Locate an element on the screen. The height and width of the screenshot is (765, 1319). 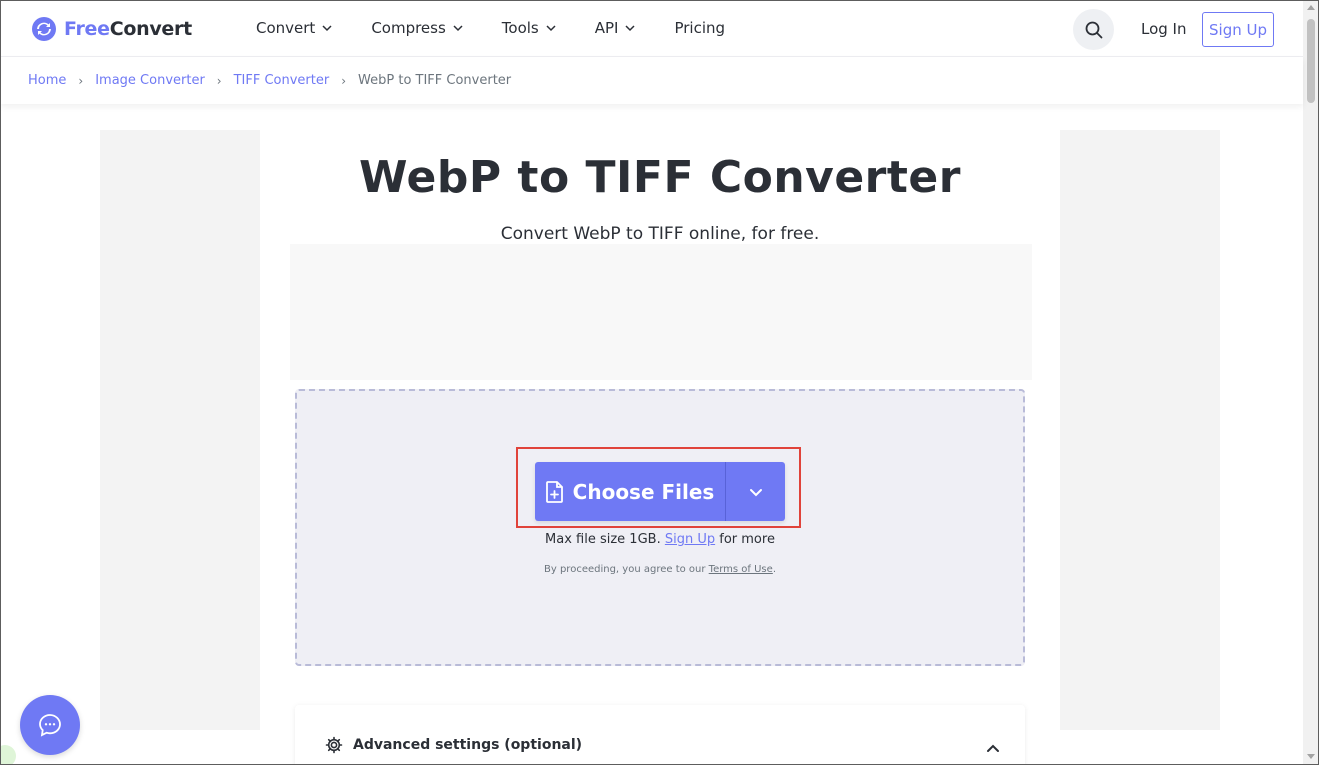
choose-files-label: Choose Files is located at coordinates (643, 491).